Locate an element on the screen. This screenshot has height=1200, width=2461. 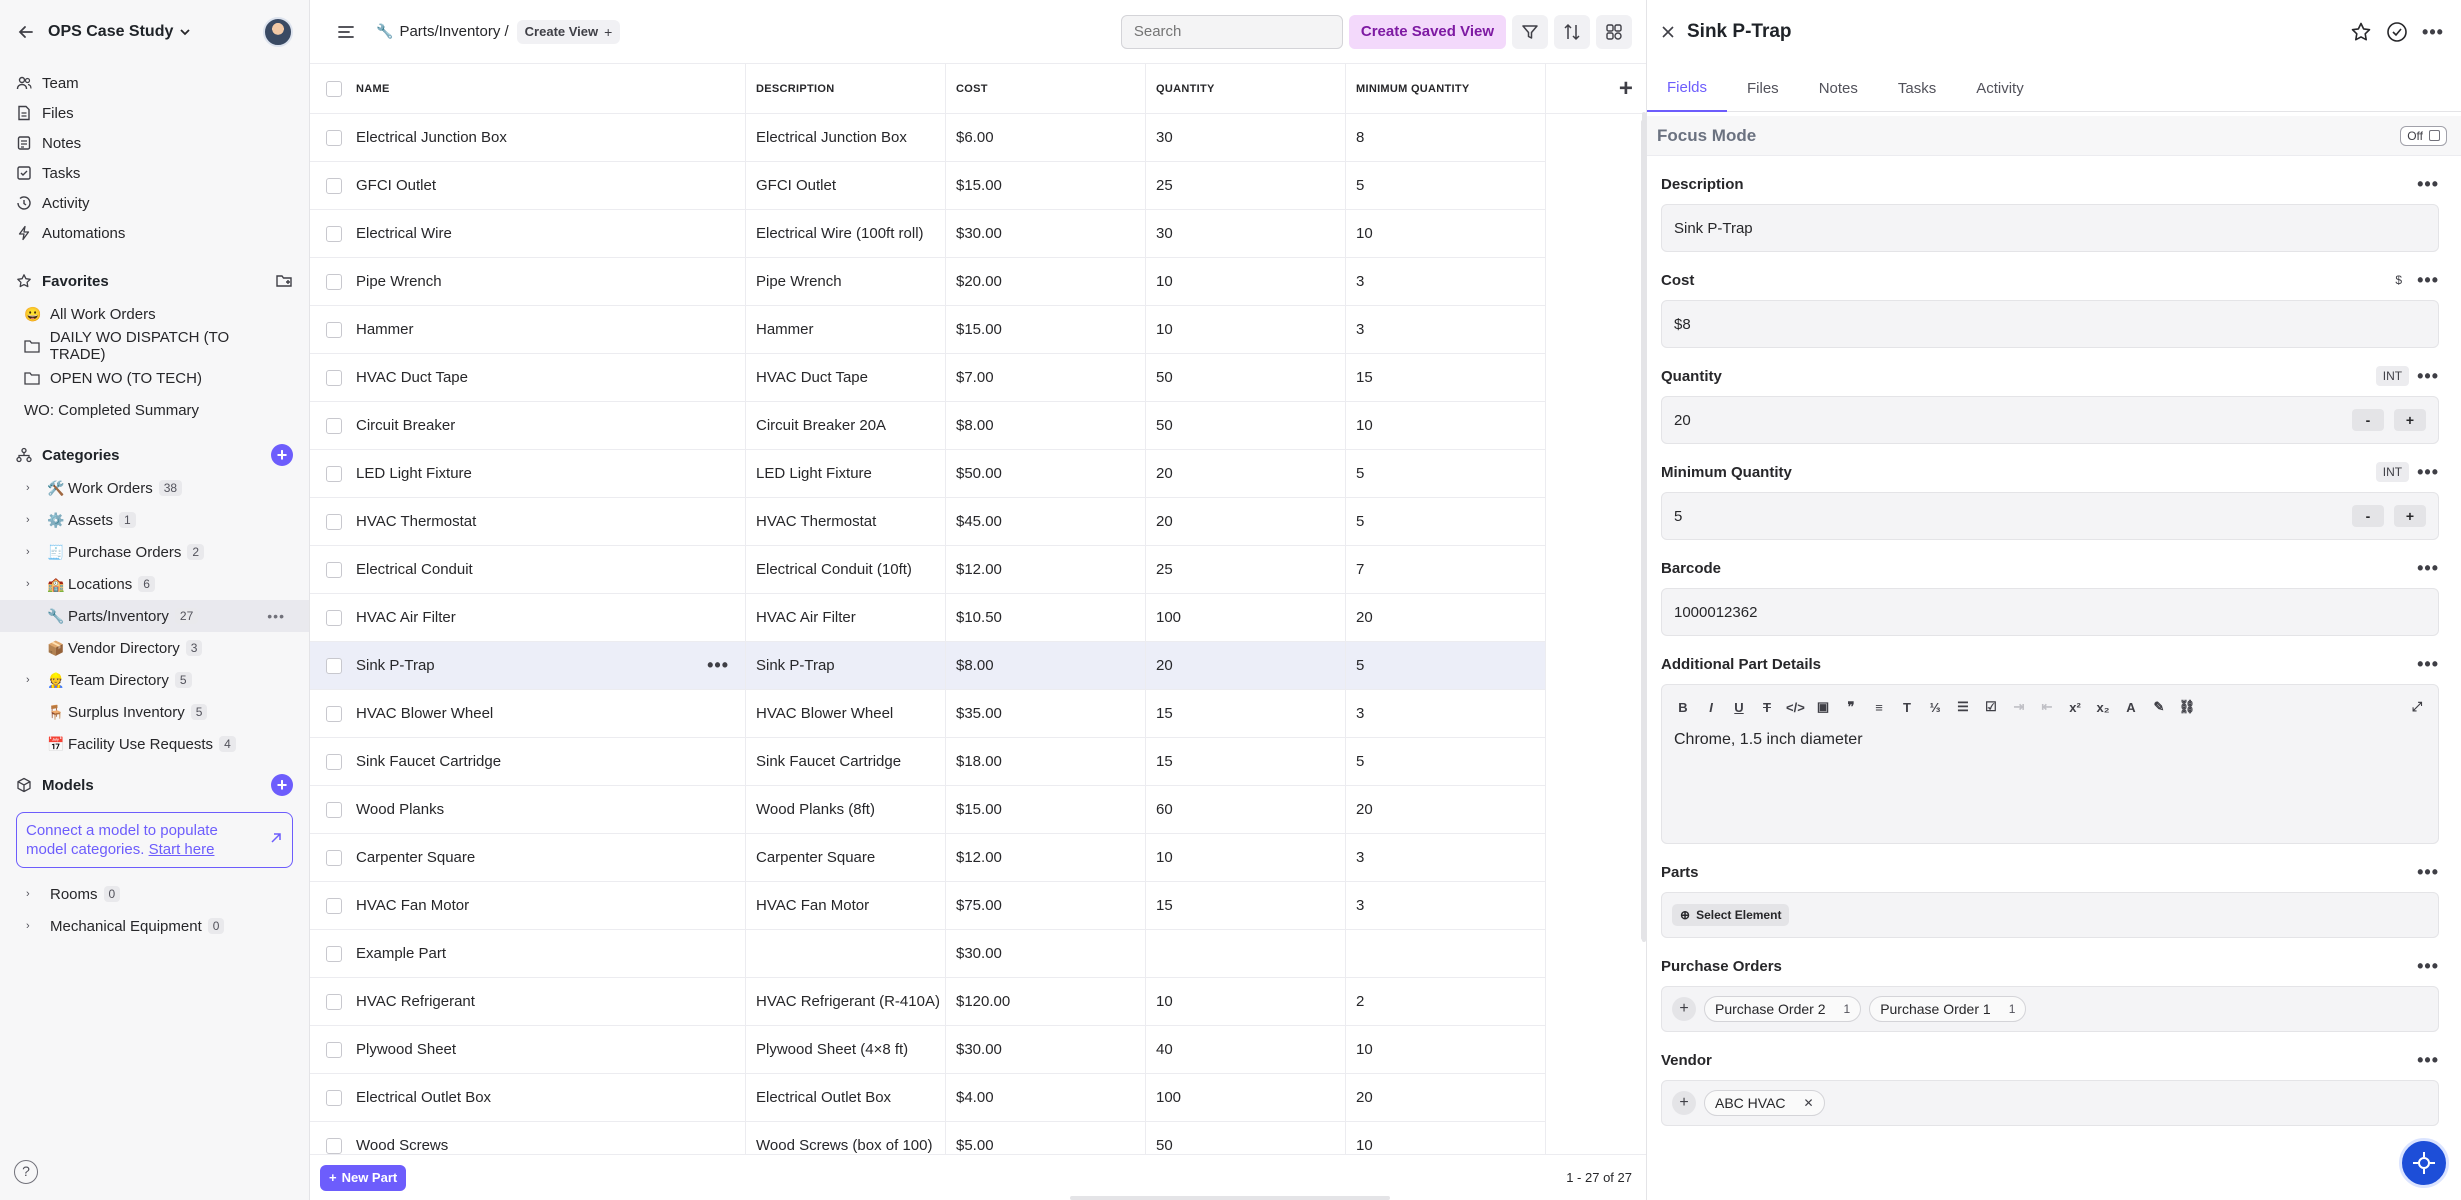
cell-description: Sink P-Trap is located at coordinates (846, 665).